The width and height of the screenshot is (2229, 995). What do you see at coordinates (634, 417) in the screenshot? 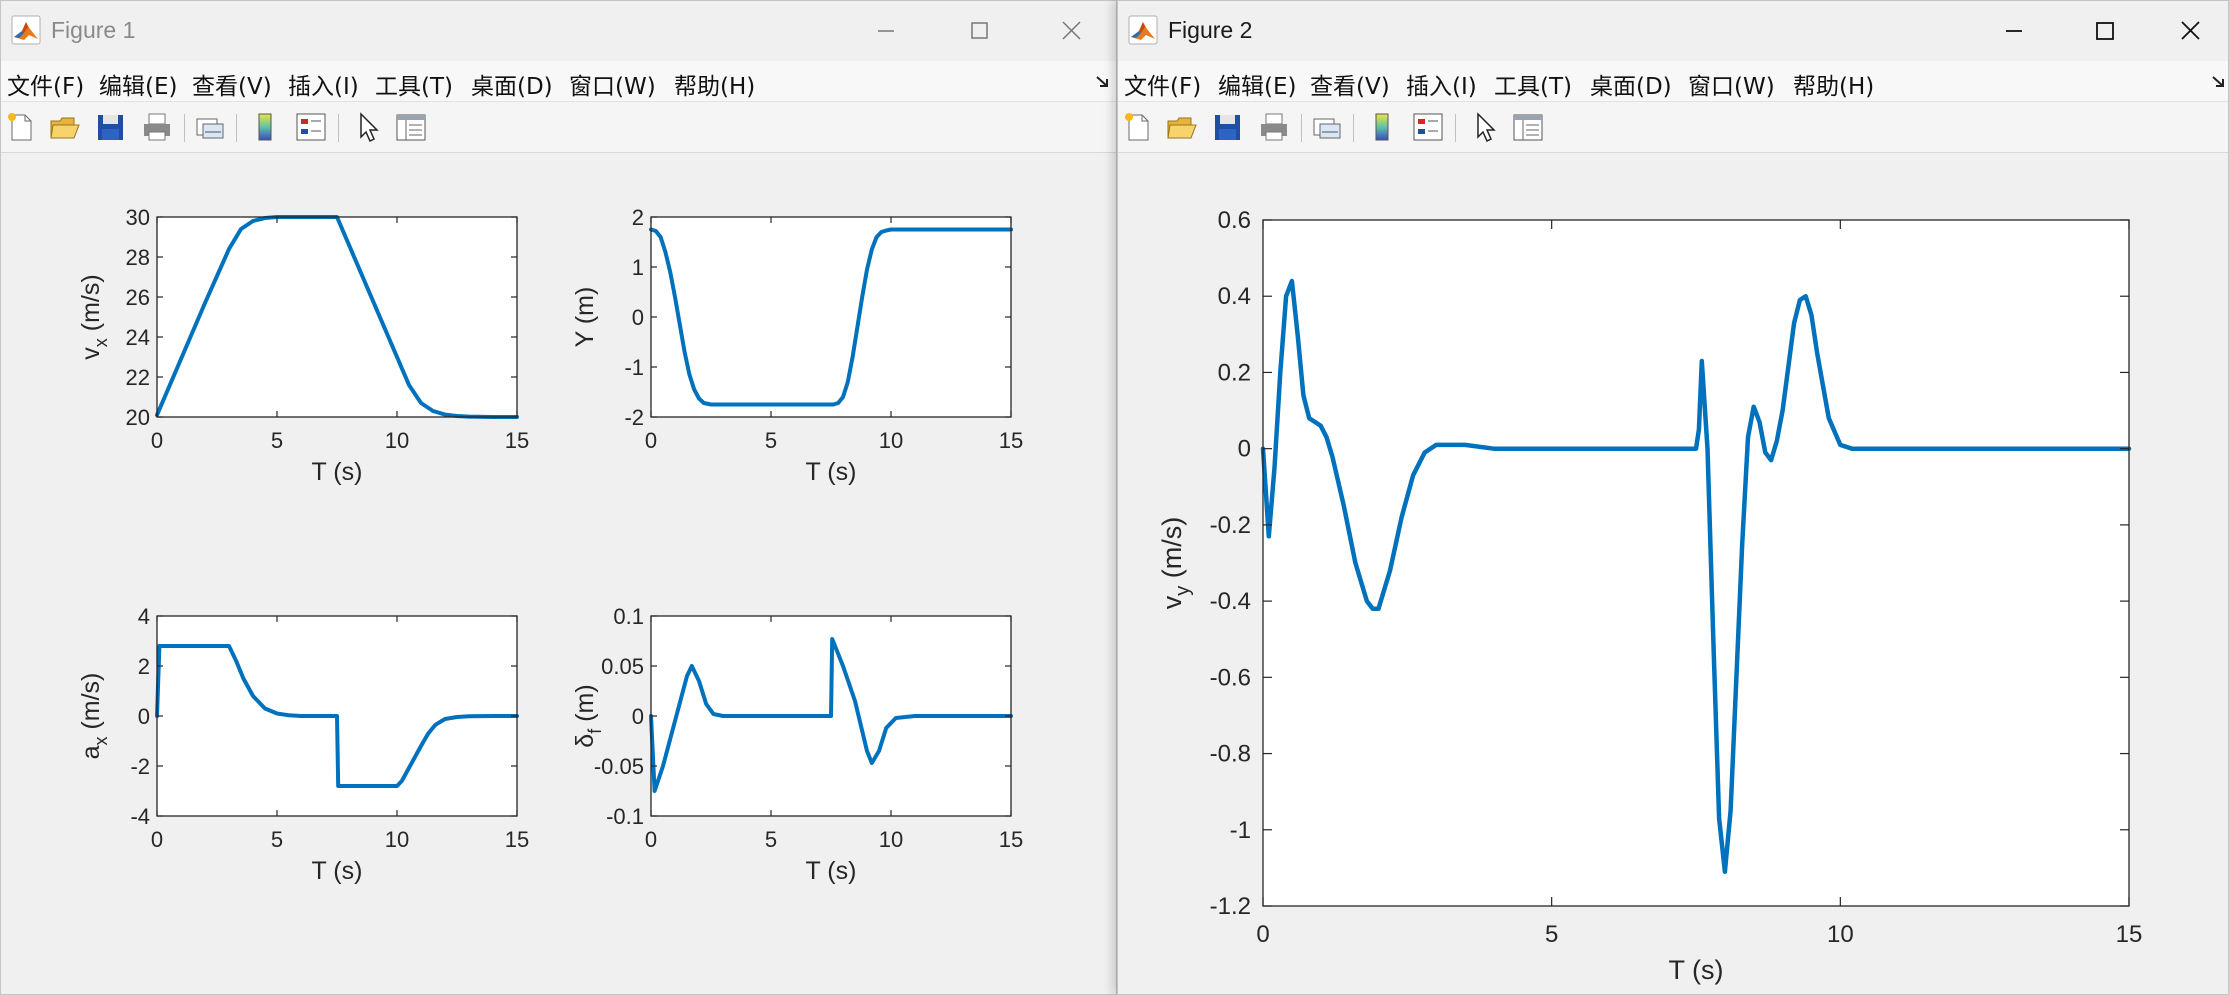
I see `y-tick-label: -2` at bounding box center [634, 417].